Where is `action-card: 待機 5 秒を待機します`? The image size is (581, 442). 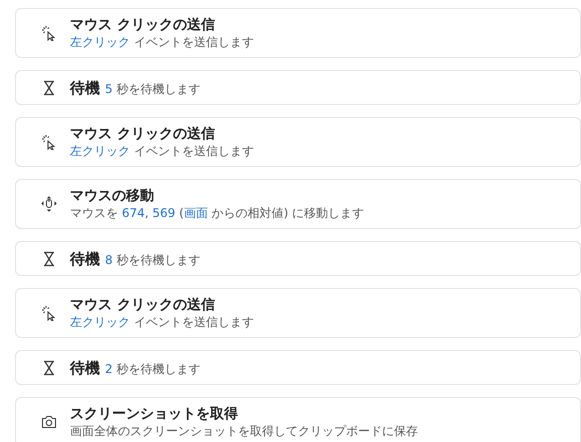 action-card: 待機 5 秒を待機します is located at coordinates (298, 87).